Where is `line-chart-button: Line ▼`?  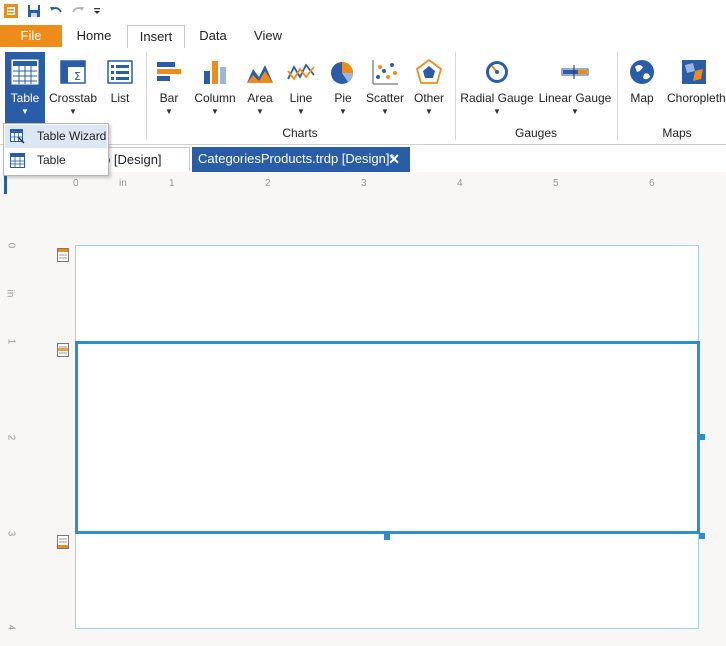 line-chart-button: Line ▼ is located at coordinates (301, 88).